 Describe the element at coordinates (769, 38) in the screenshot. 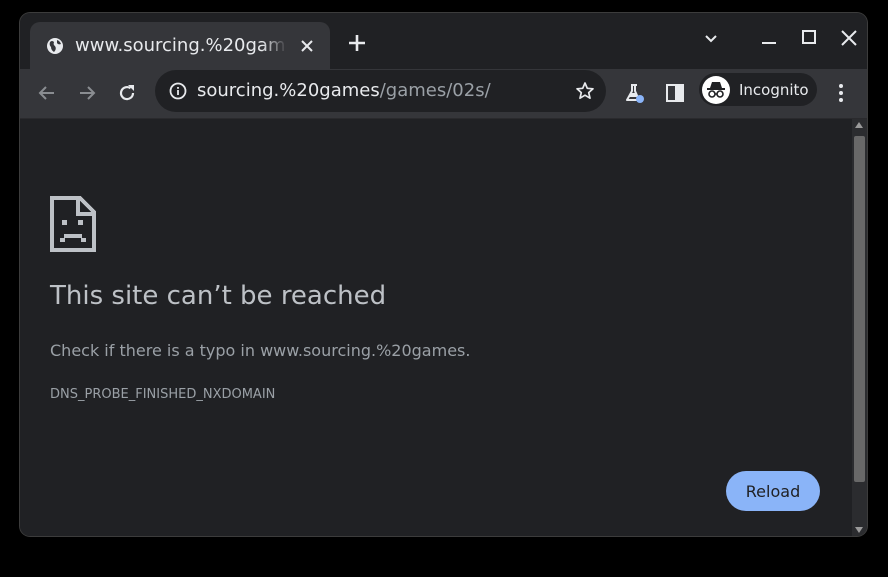

I see `minimize-icon` at that location.